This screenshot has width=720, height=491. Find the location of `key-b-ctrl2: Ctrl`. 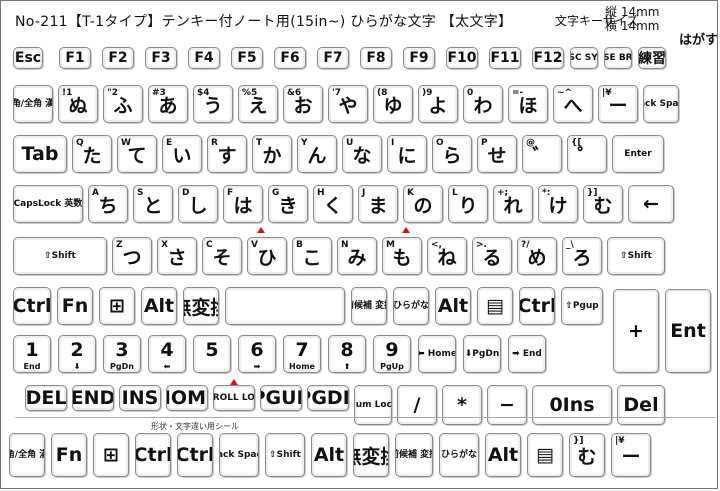

key-b-ctrl2: Ctrl is located at coordinates (195, 455).